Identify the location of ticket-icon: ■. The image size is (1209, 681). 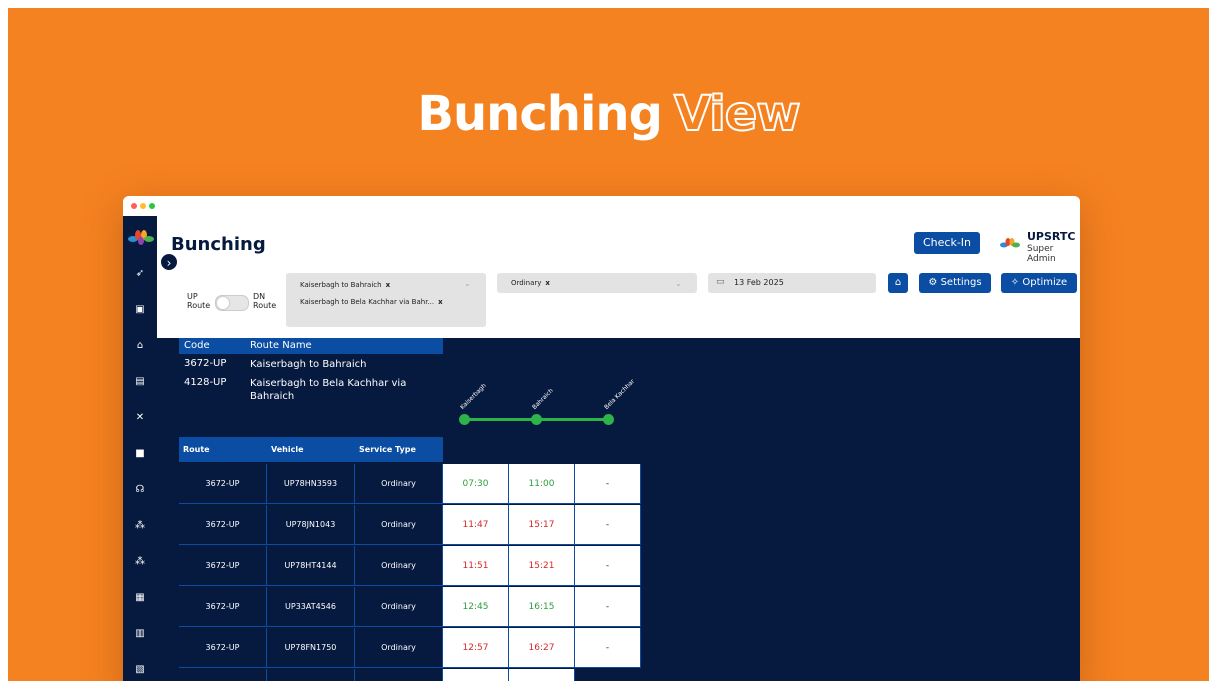
(140, 454).